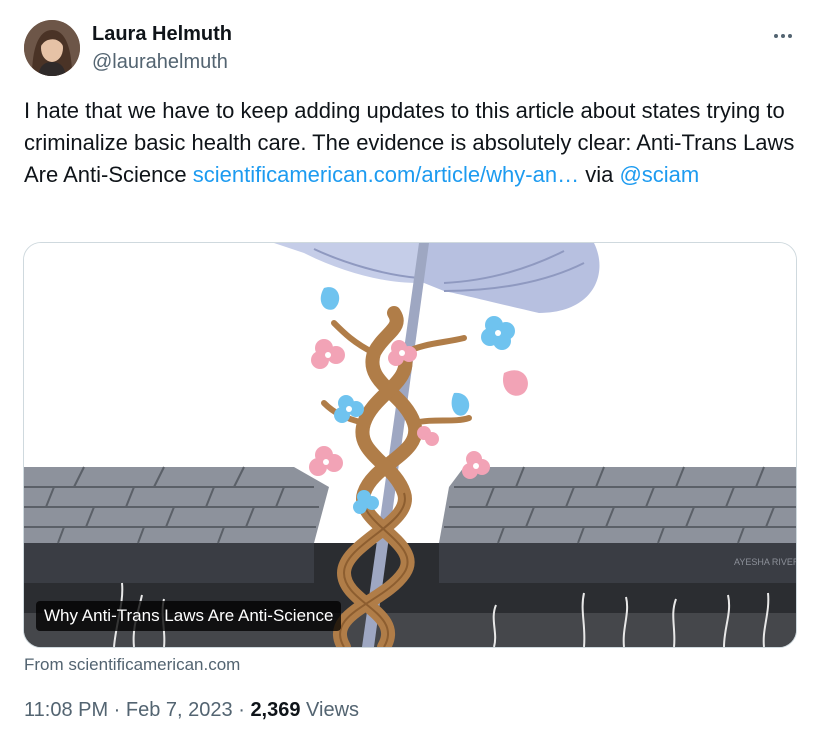 This screenshot has width=826, height=744. I want to click on avatar-image, so click(52, 48).